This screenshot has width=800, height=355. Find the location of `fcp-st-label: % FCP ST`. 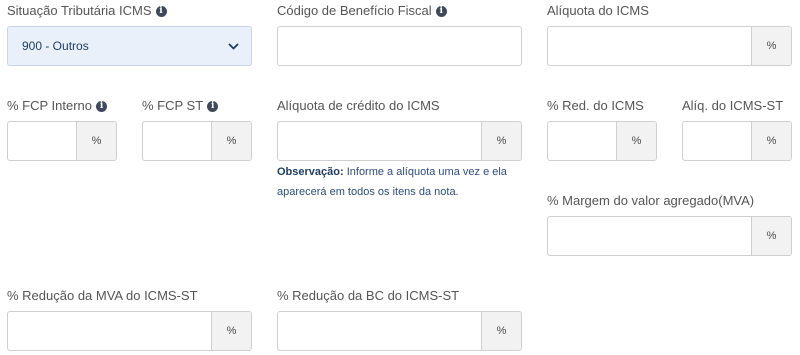

fcp-st-label: % FCP ST is located at coordinates (173, 105).